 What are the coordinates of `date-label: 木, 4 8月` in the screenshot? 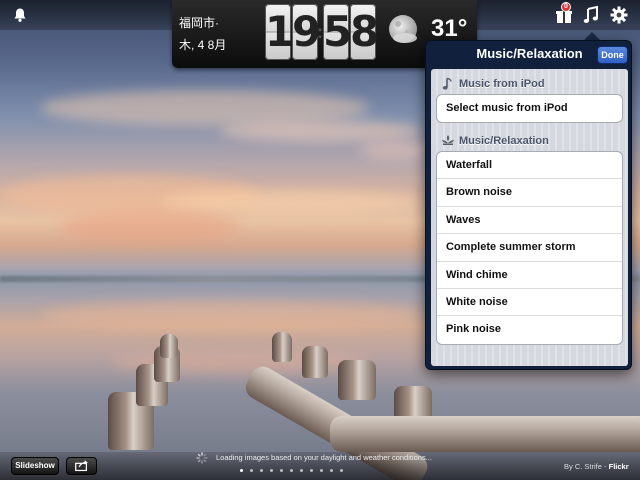 It's located at (203, 45).